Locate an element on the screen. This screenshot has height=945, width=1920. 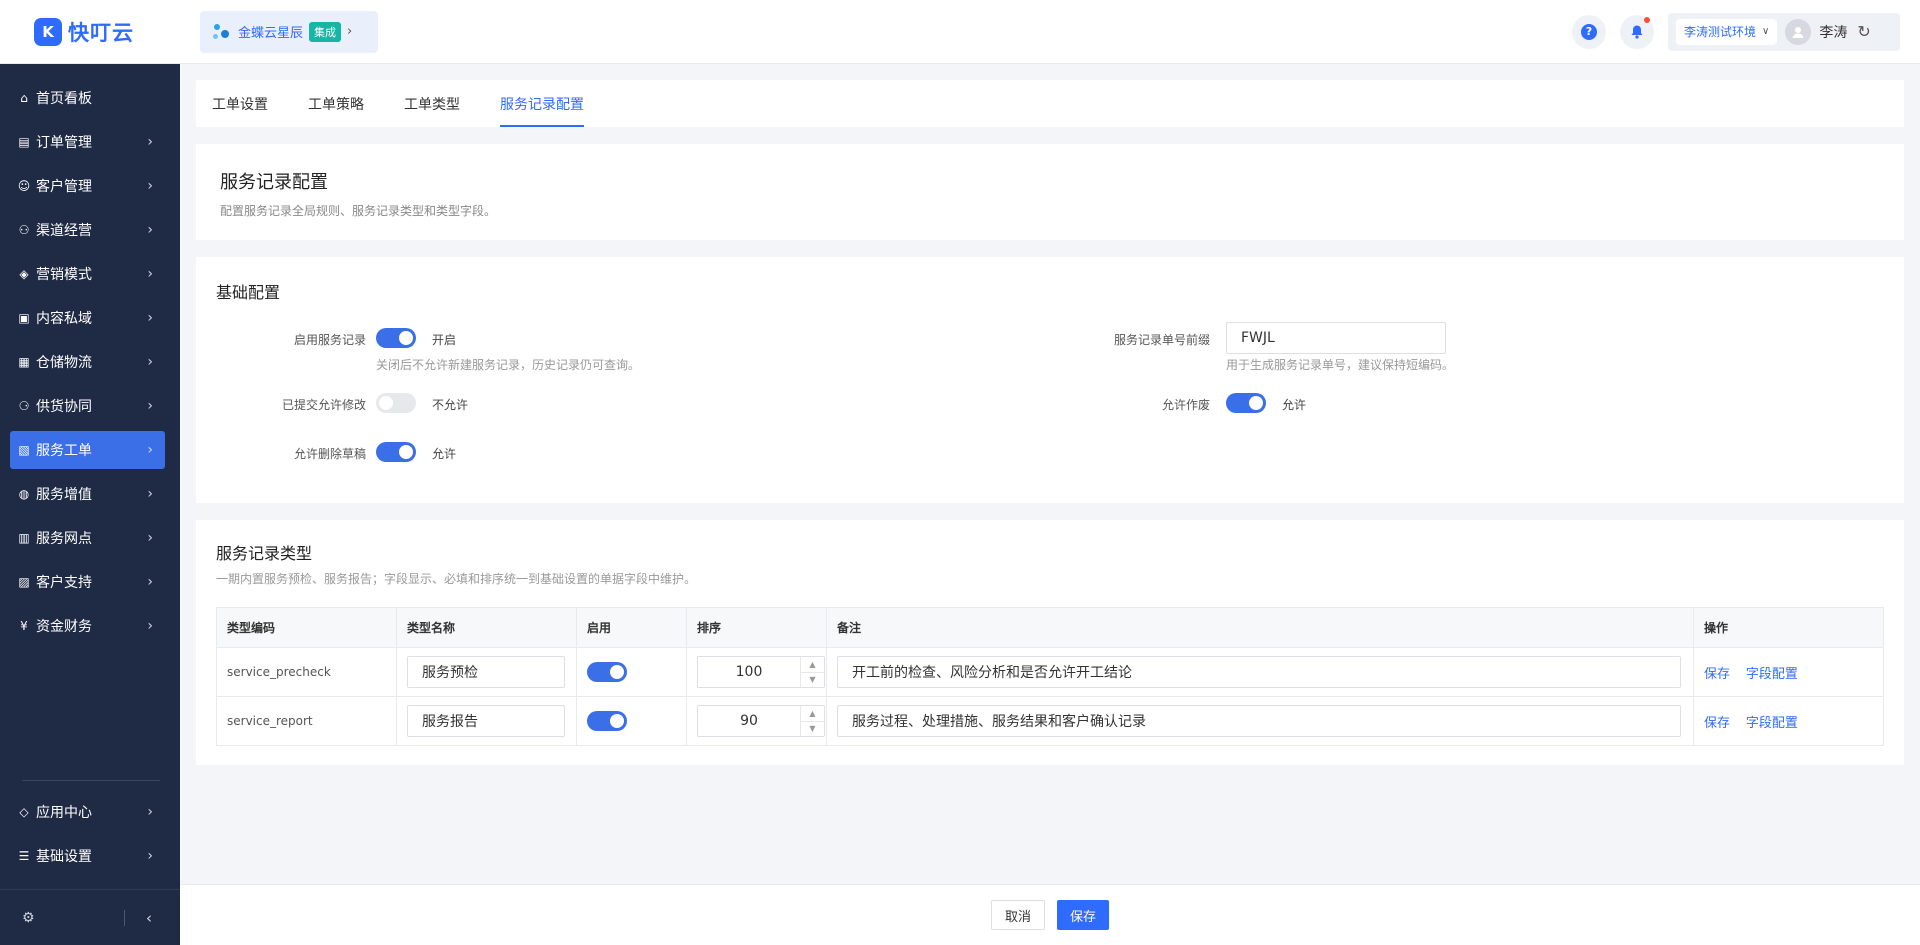
user-avatar-icon is located at coordinates (1798, 32).